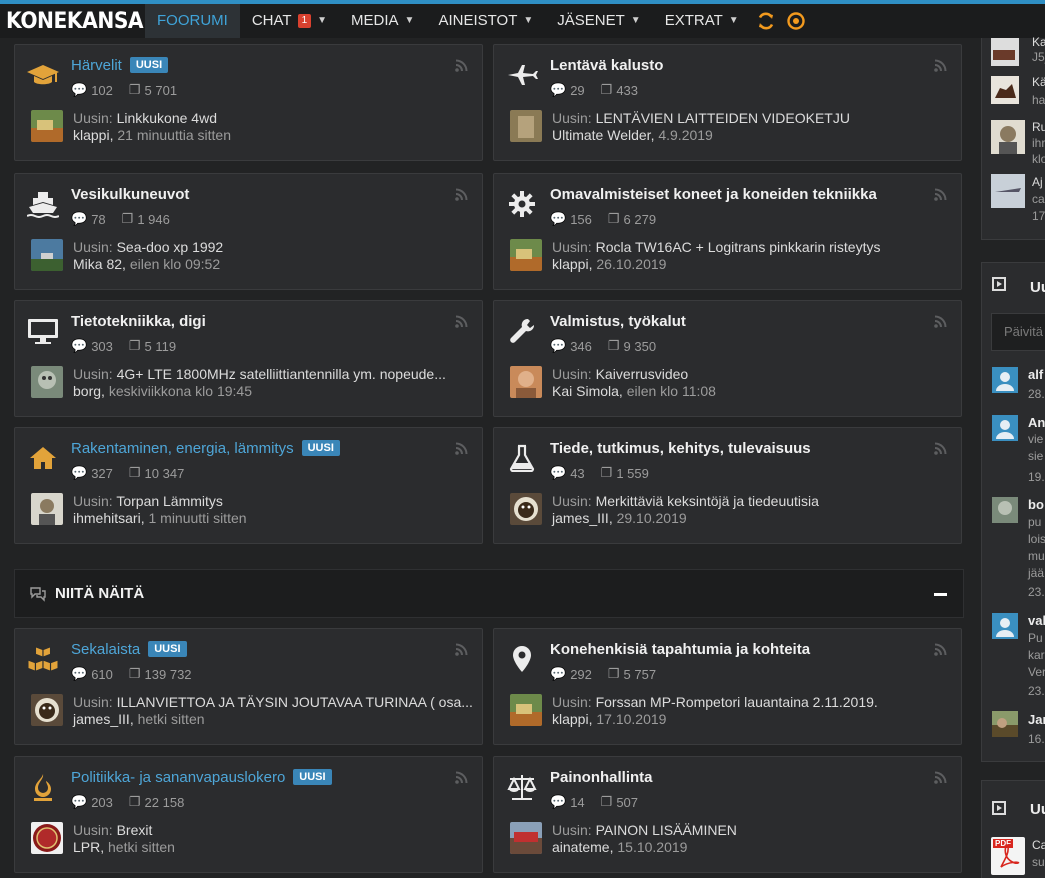 This screenshot has width=1045, height=878. What do you see at coordinates (601, 135) in the screenshot?
I see `latest-user-link: Ultimate Welder` at bounding box center [601, 135].